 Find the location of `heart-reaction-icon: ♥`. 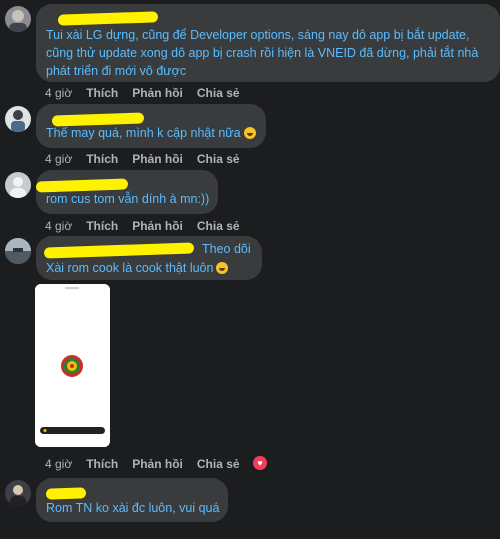

heart-reaction-icon: ♥ is located at coordinates (260, 463).